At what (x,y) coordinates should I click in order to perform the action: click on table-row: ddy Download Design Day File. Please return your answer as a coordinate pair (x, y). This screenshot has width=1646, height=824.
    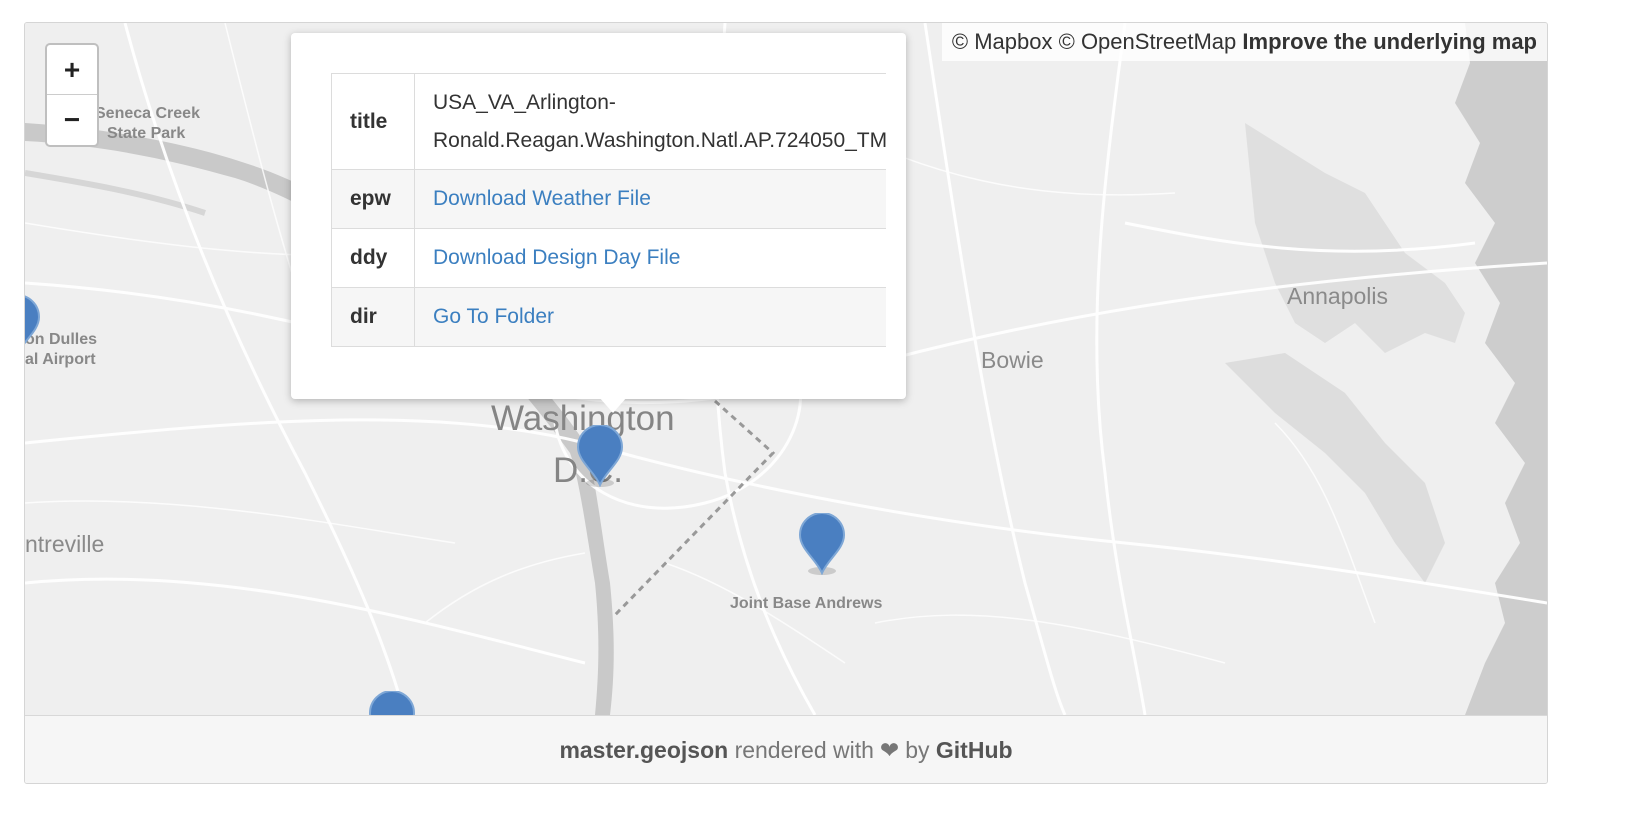
    Looking at the image, I should click on (608, 258).